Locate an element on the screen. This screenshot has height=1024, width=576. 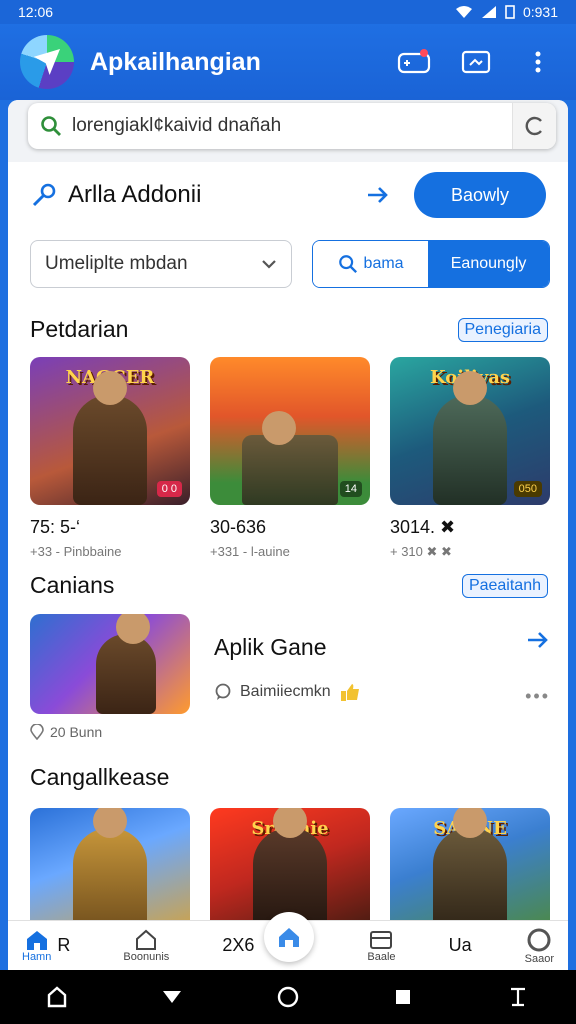
accessibility-icon is located at coordinates (518, 997).